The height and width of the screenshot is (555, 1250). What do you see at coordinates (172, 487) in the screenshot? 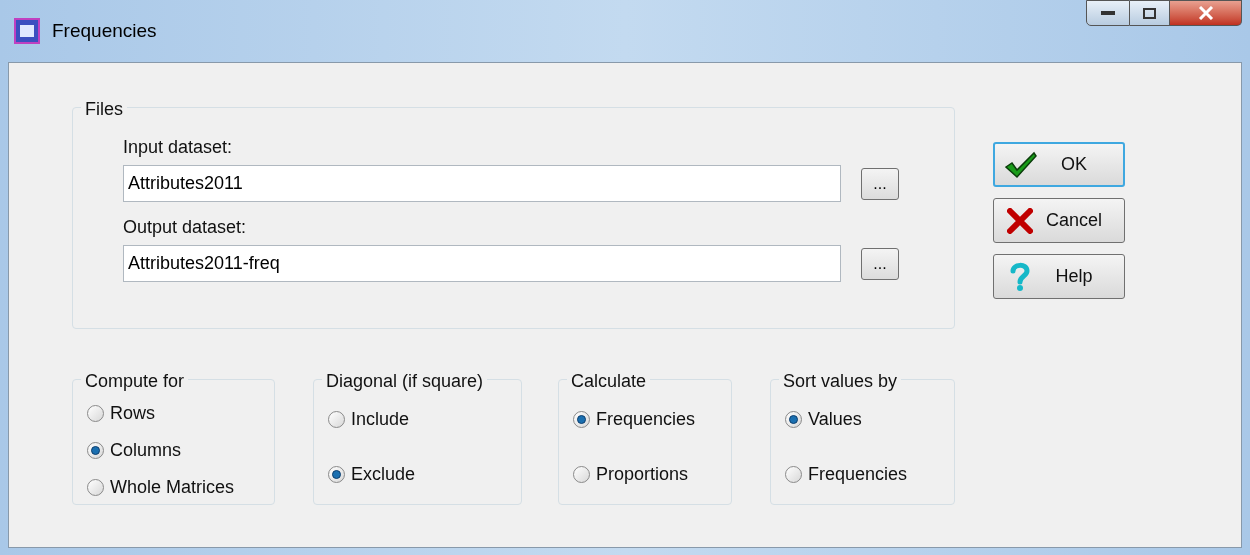
I see `radio-label: Whole Matrices` at bounding box center [172, 487].